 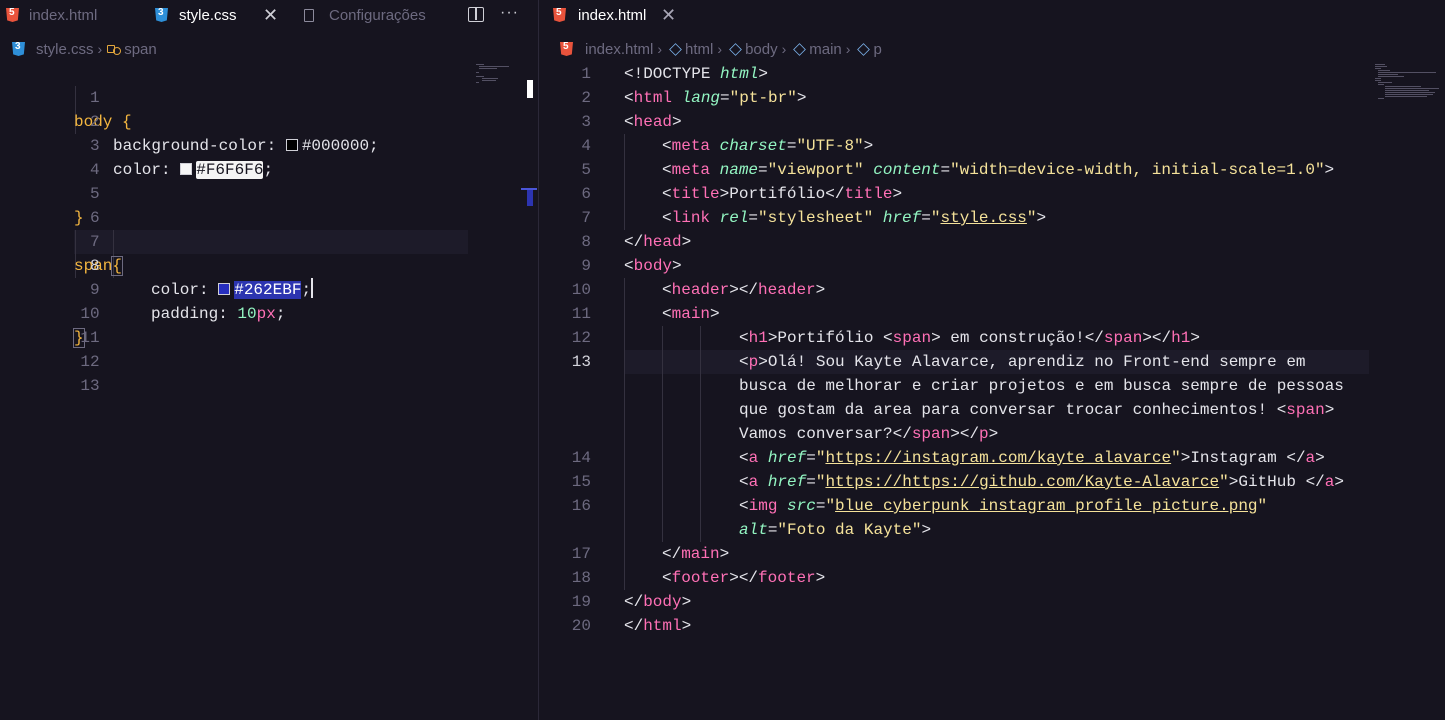 I want to click on breadcrumb-symbol: span, so click(x=140, y=49).